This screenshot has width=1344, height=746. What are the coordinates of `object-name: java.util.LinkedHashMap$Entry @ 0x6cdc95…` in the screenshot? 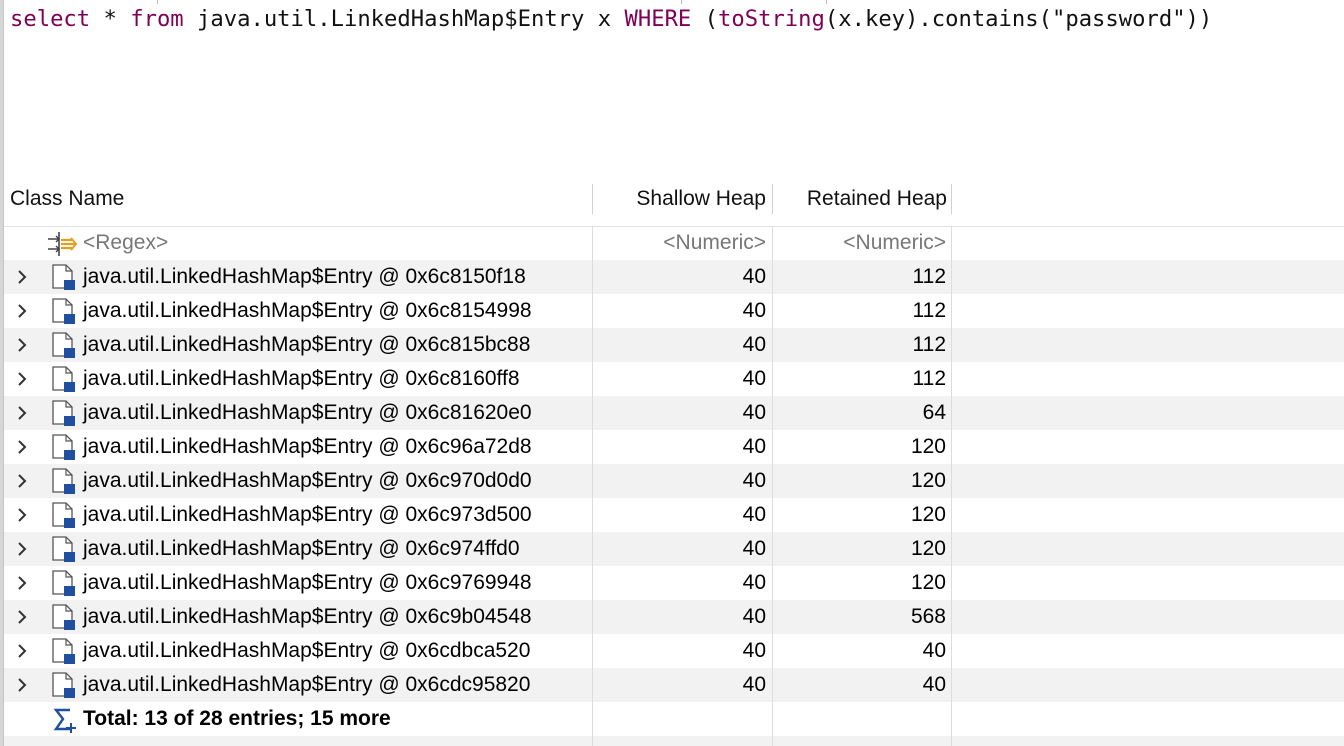 It's located at (307, 684).